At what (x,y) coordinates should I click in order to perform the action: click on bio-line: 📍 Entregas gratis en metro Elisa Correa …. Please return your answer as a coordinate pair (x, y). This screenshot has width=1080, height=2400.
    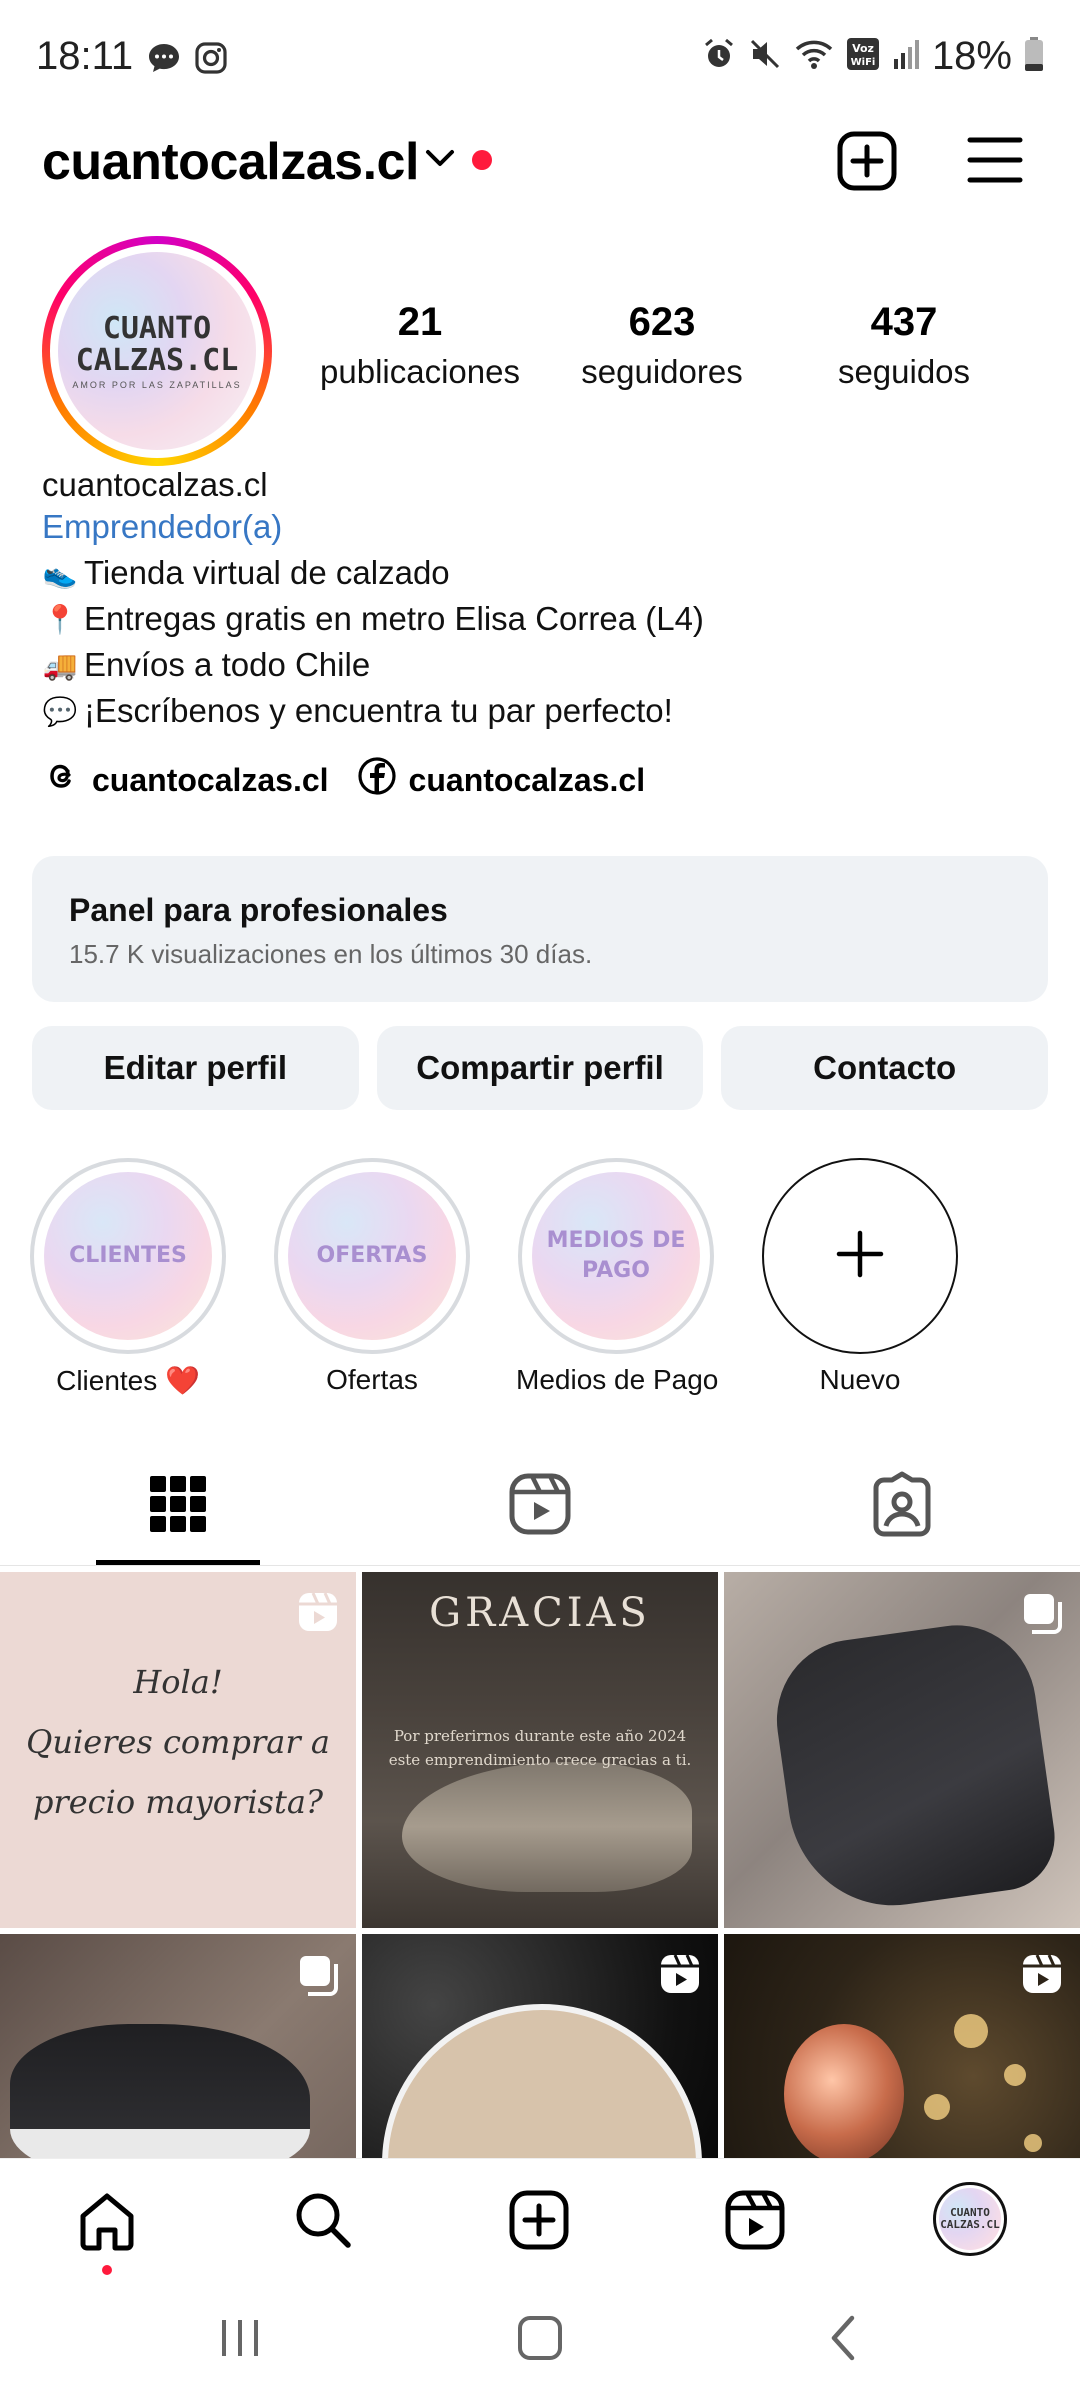
    Looking at the image, I should click on (542, 619).